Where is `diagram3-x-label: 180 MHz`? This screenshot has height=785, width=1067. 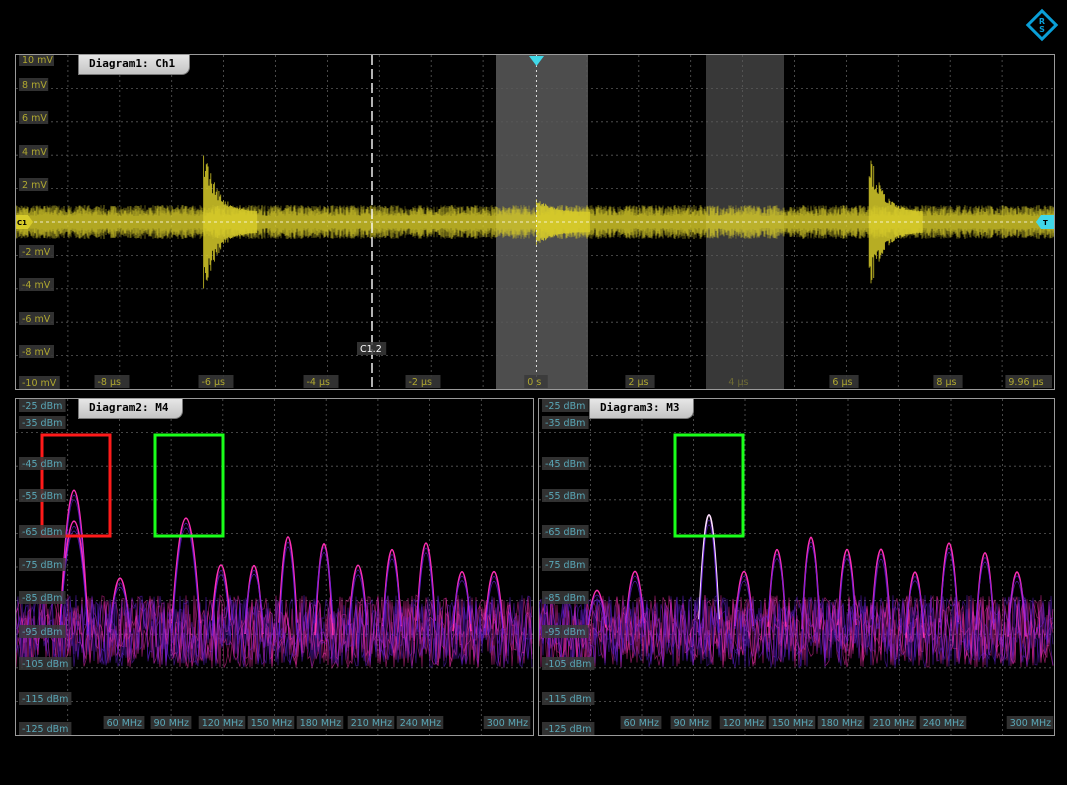 diagram3-x-label: 180 MHz is located at coordinates (841, 722).